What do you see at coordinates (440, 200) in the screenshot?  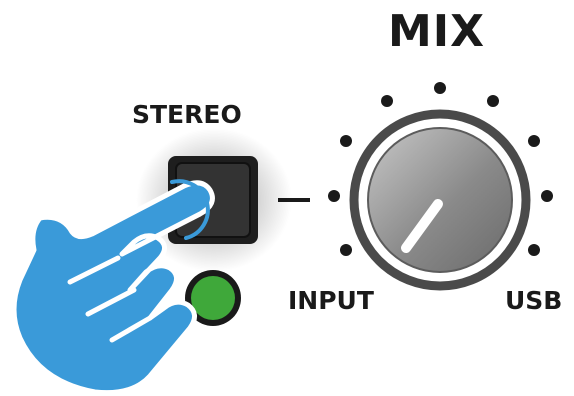 I see `rotary-knob-icon` at bounding box center [440, 200].